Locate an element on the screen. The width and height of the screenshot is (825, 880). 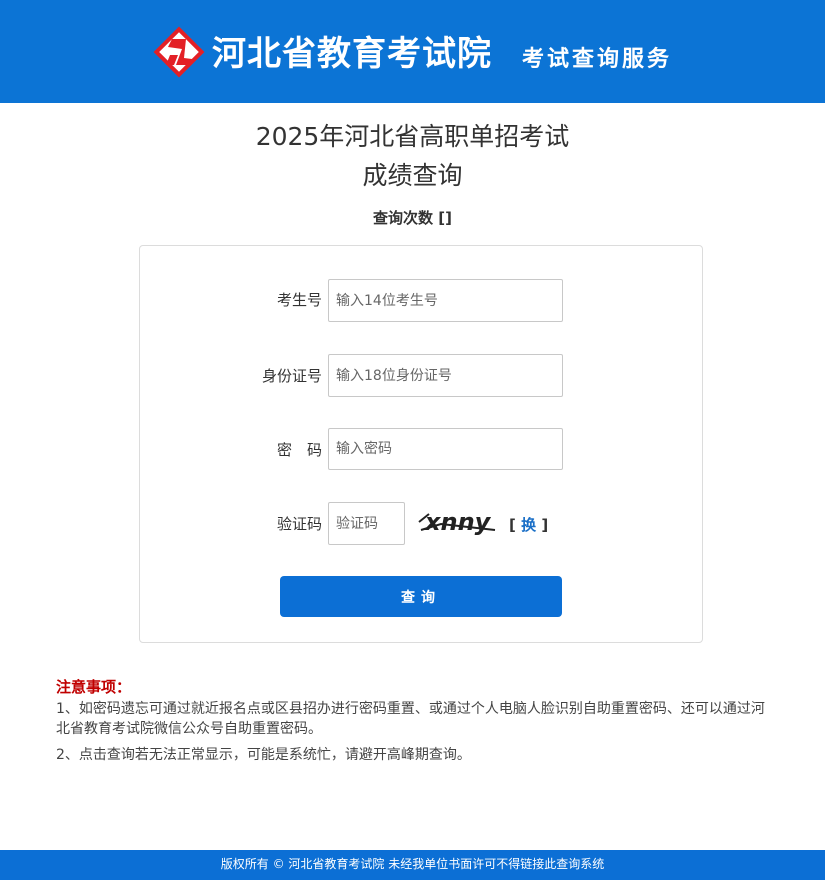
query-submit-button: 查询 is located at coordinates (421, 596).